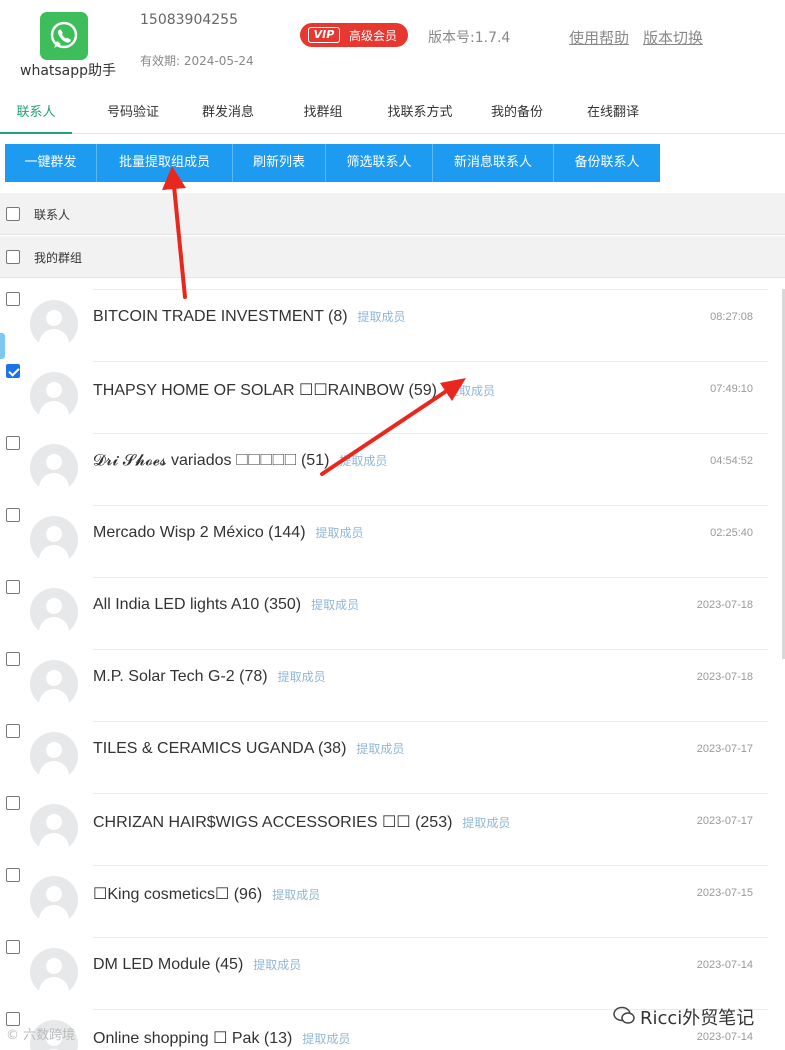  What do you see at coordinates (180, 676) in the screenshot?
I see `group-name-text: M.P. Solar Tech G-2 (78)` at bounding box center [180, 676].